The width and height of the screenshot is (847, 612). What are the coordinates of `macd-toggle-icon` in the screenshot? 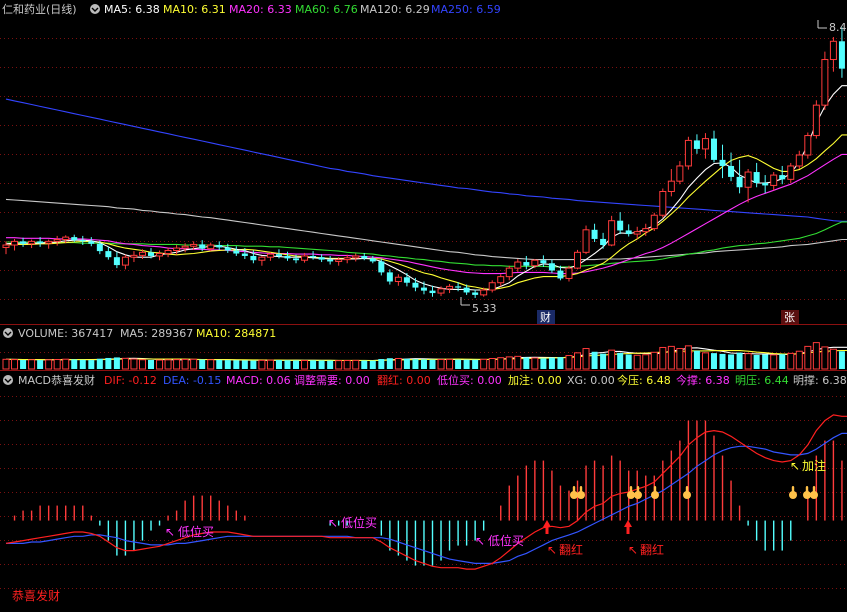 It's located at (8, 380).